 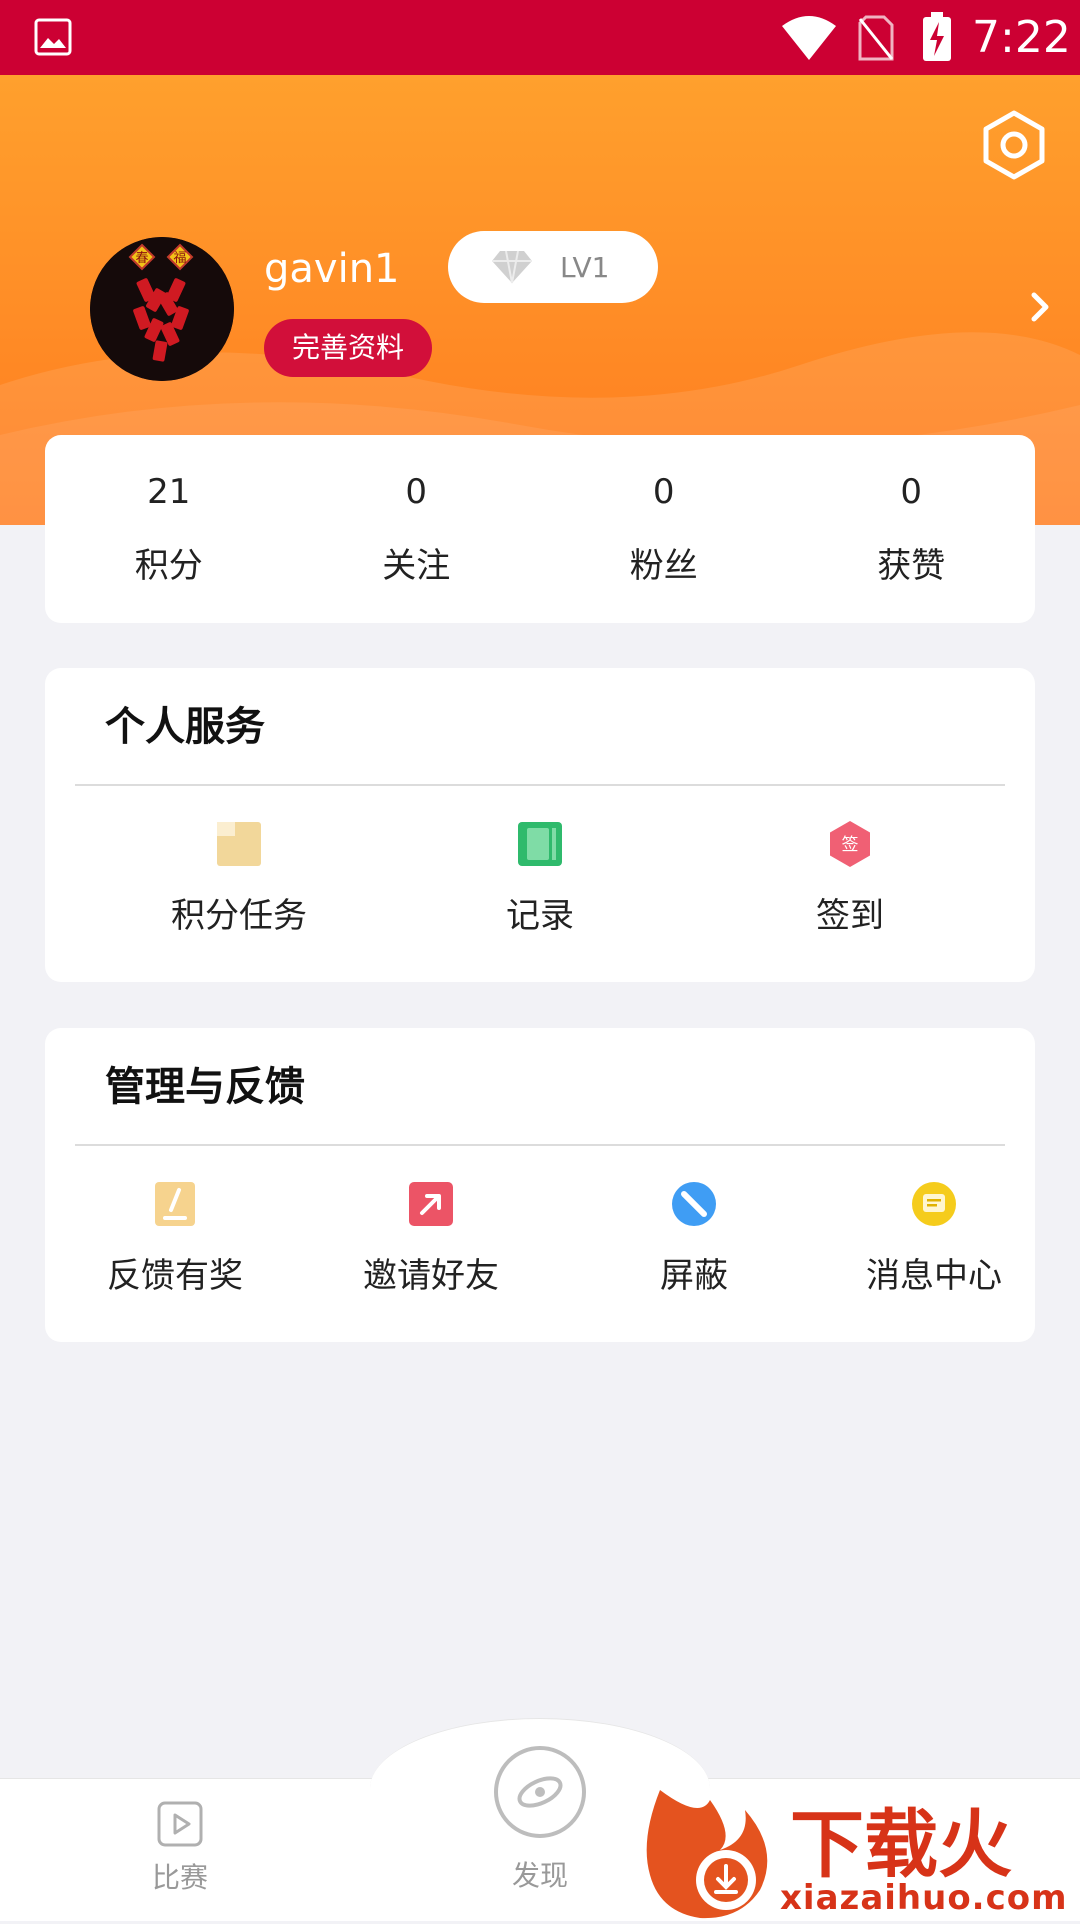 What do you see at coordinates (540, 844) in the screenshot?
I see `record-icon` at bounding box center [540, 844].